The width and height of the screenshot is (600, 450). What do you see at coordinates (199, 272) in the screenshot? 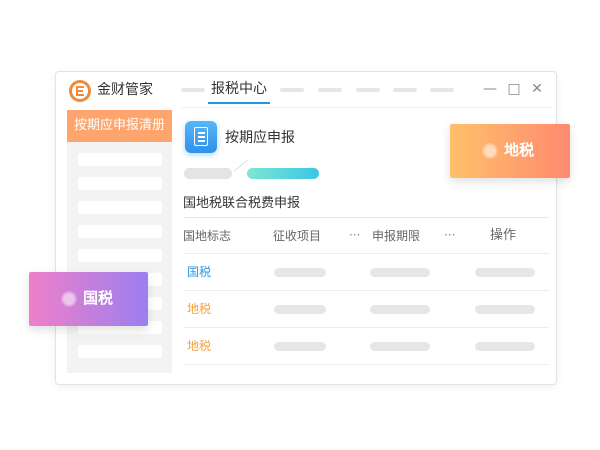
I see `row-tag: 国税` at bounding box center [199, 272].